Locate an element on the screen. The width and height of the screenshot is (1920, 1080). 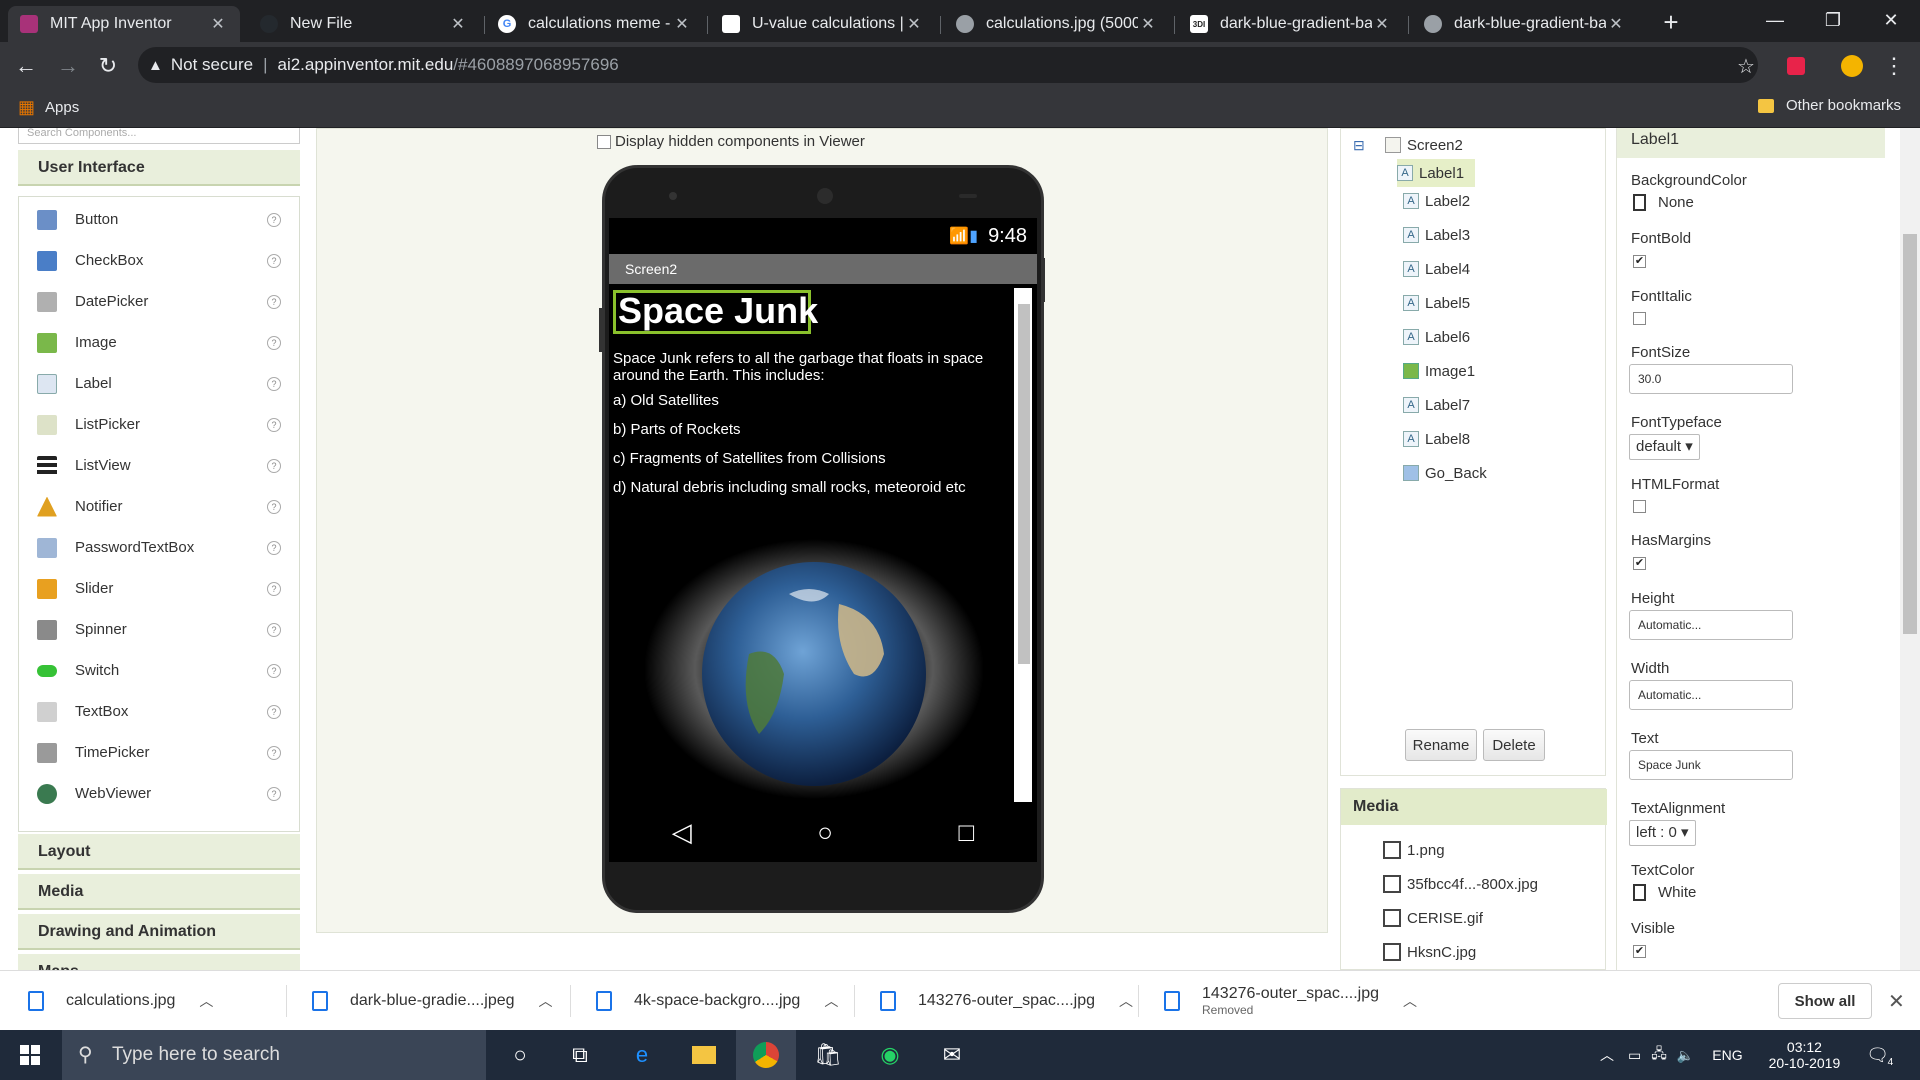
prop-fonttypeface-dropdown: default ▾ is located at coordinates (1664, 447).